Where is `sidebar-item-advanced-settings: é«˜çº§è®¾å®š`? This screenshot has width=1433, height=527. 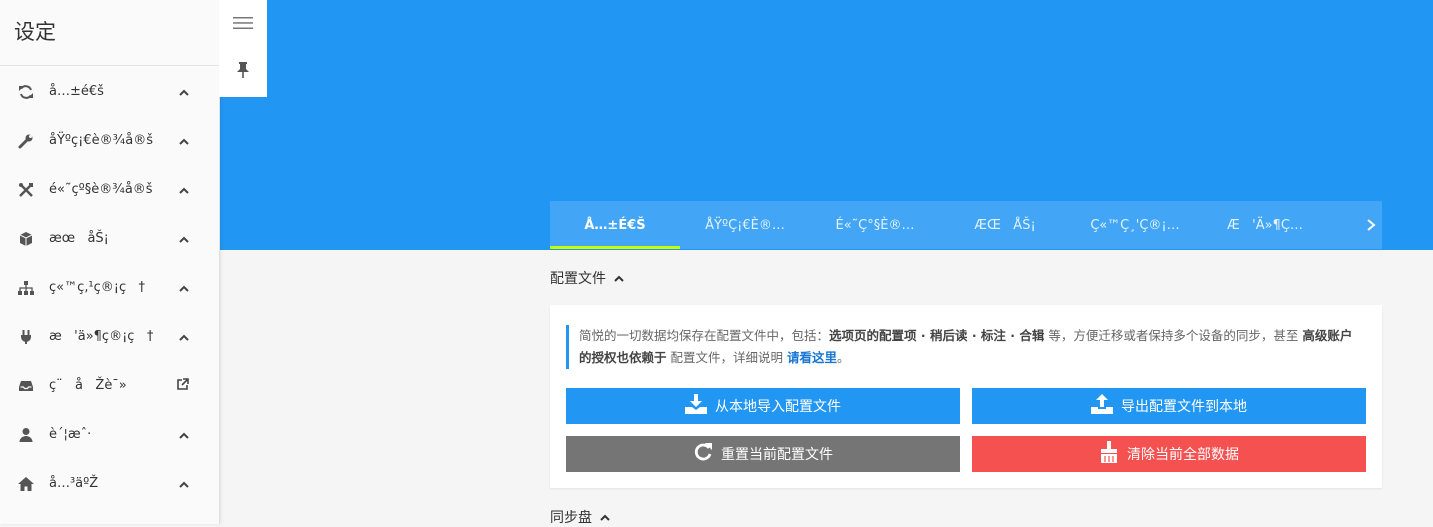
sidebar-item-advanced-settings: é«˜çº§è®¾å®š is located at coordinates (109, 189).